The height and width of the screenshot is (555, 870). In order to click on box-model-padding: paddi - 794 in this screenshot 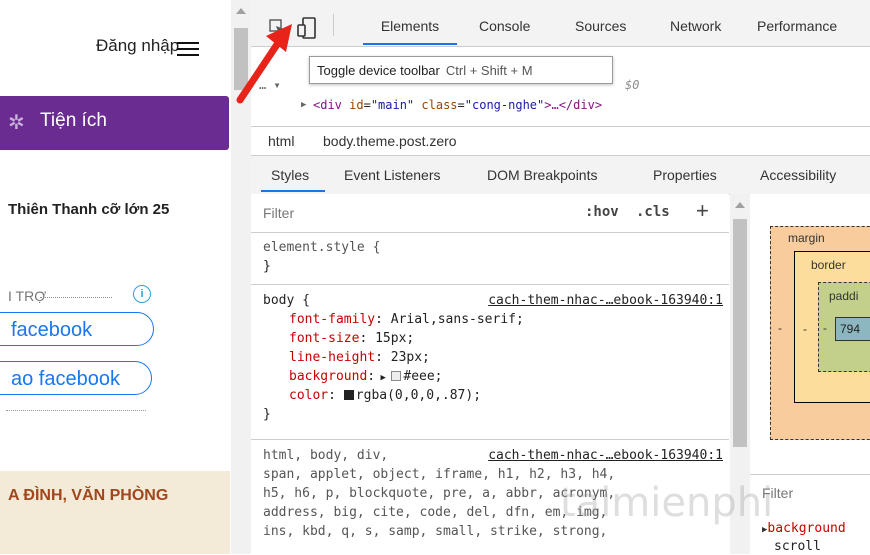, I will do `click(844, 327)`.